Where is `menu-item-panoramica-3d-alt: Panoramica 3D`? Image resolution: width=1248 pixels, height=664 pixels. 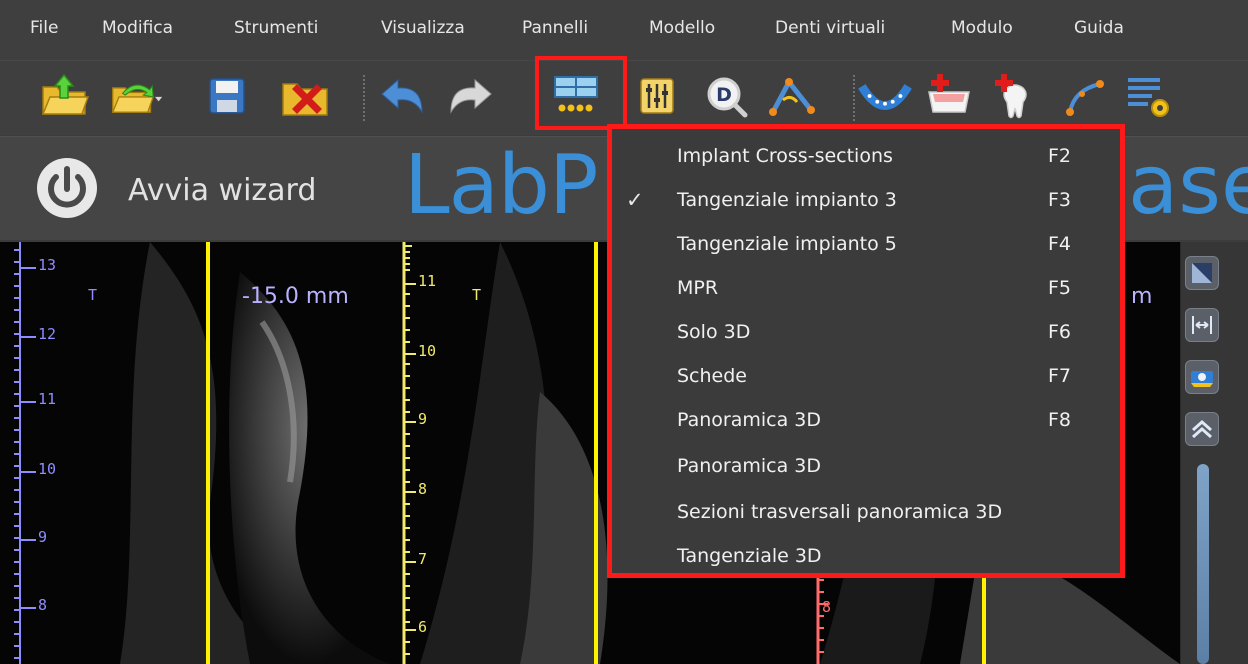
menu-item-panoramica-3d-alt: Panoramica 3D is located at coordinates (866, 468).